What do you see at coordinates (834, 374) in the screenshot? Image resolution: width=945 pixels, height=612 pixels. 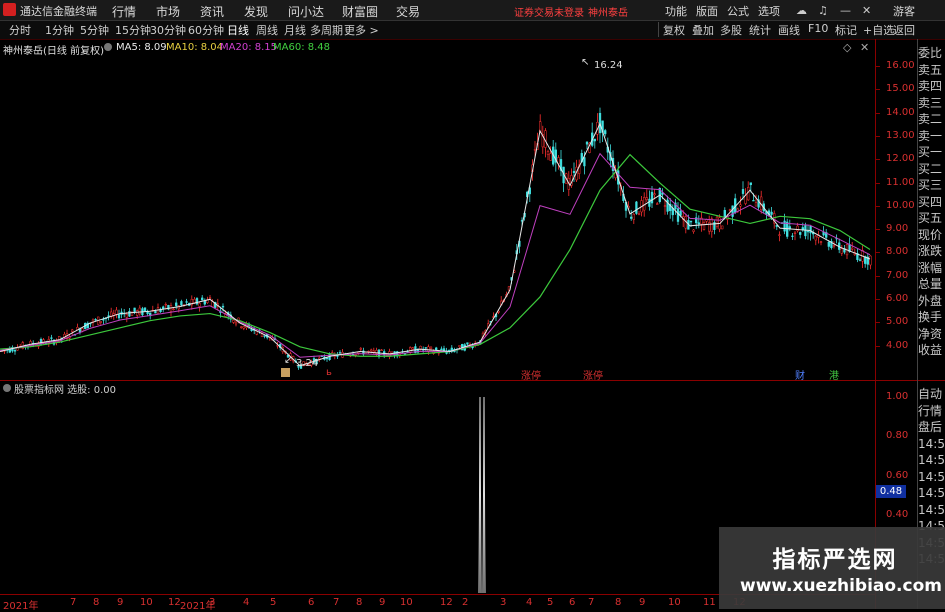 I see `event-marker-gang: 港` at bounding box center [834, 374].